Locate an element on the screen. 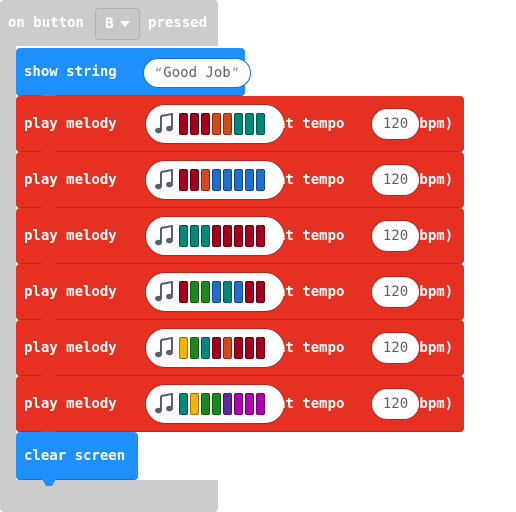 The width and height of the screenshot is (516, 512). event-suffix-label: pressed is located at coordinates (178, 23).